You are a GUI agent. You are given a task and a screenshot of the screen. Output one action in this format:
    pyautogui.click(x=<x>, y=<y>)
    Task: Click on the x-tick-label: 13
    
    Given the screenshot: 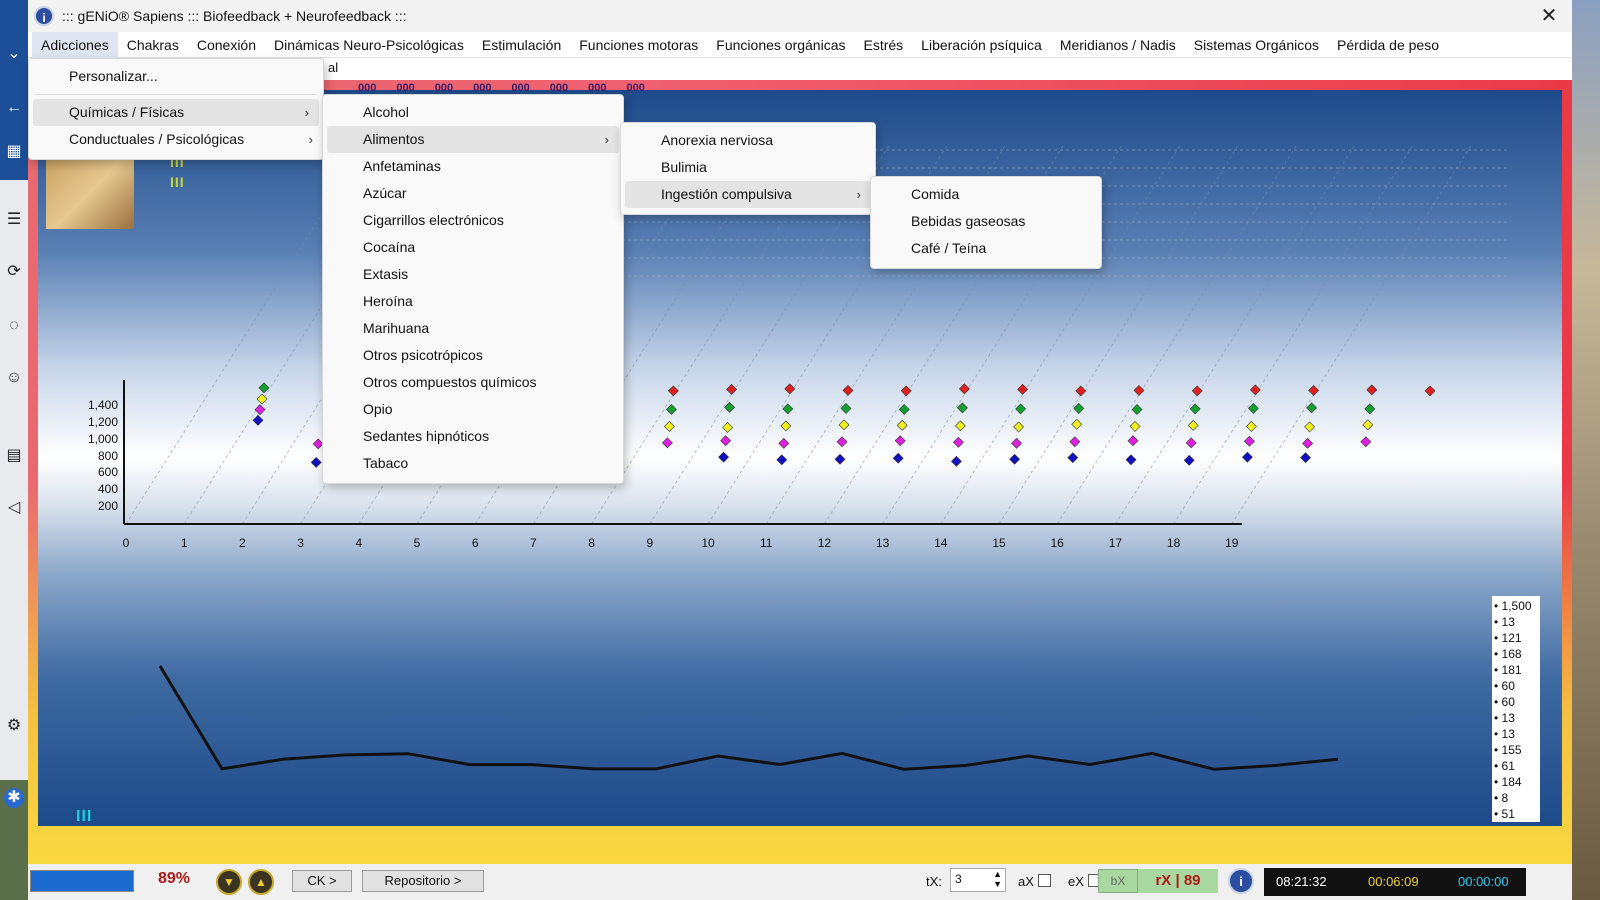 What is the action you would take?
    pyautogui.click(x=882, y=543)
    